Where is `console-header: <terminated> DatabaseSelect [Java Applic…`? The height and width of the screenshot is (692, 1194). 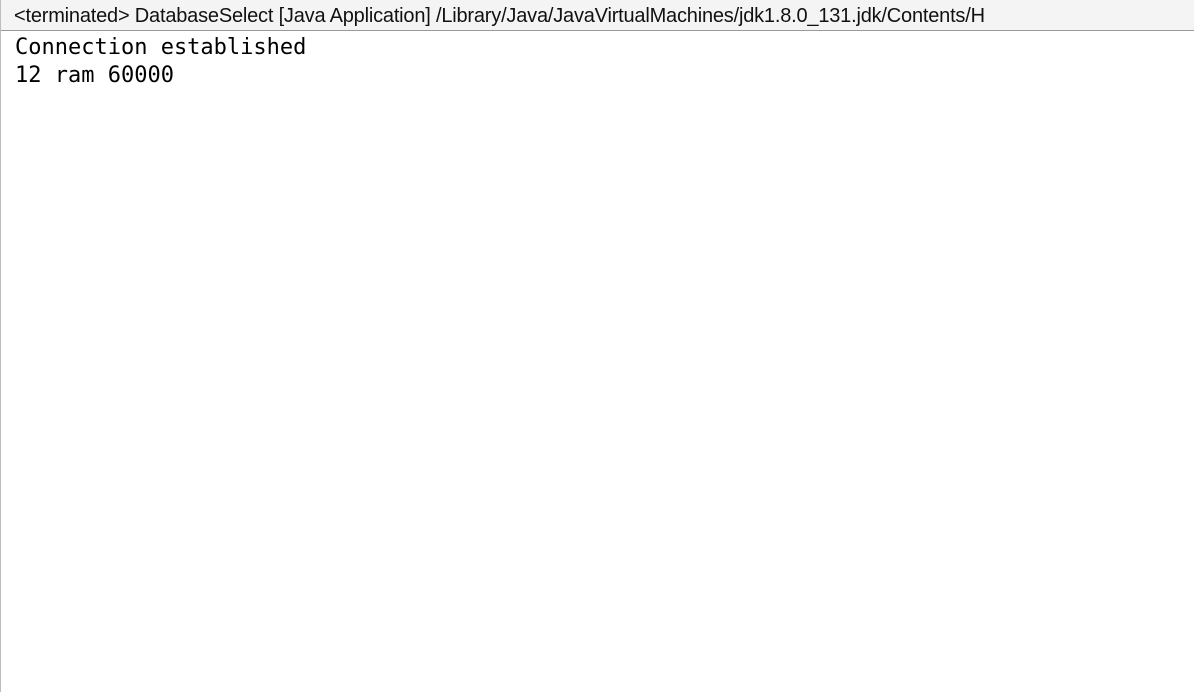
console-header: <terminated> DatabaseSelect [Java Applic… is located at coordinates (597, 15).